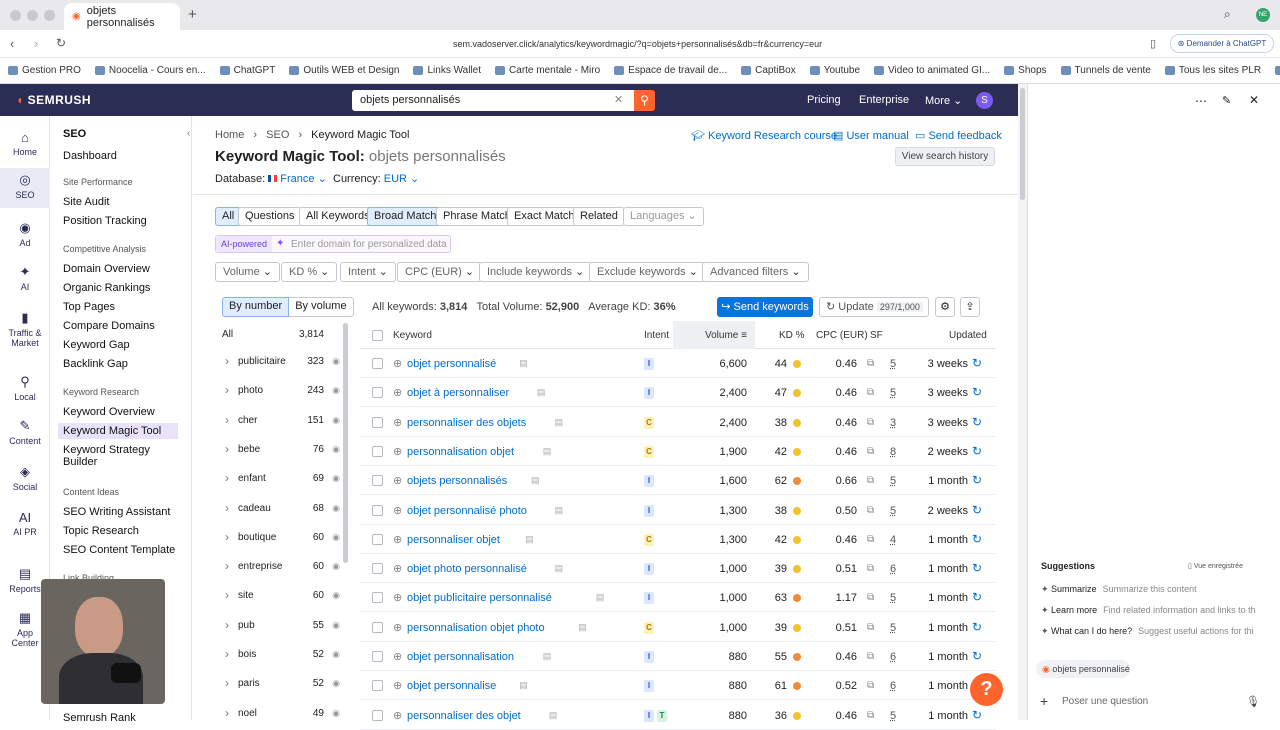  I want to click on avatar: S, so click(984, 100).